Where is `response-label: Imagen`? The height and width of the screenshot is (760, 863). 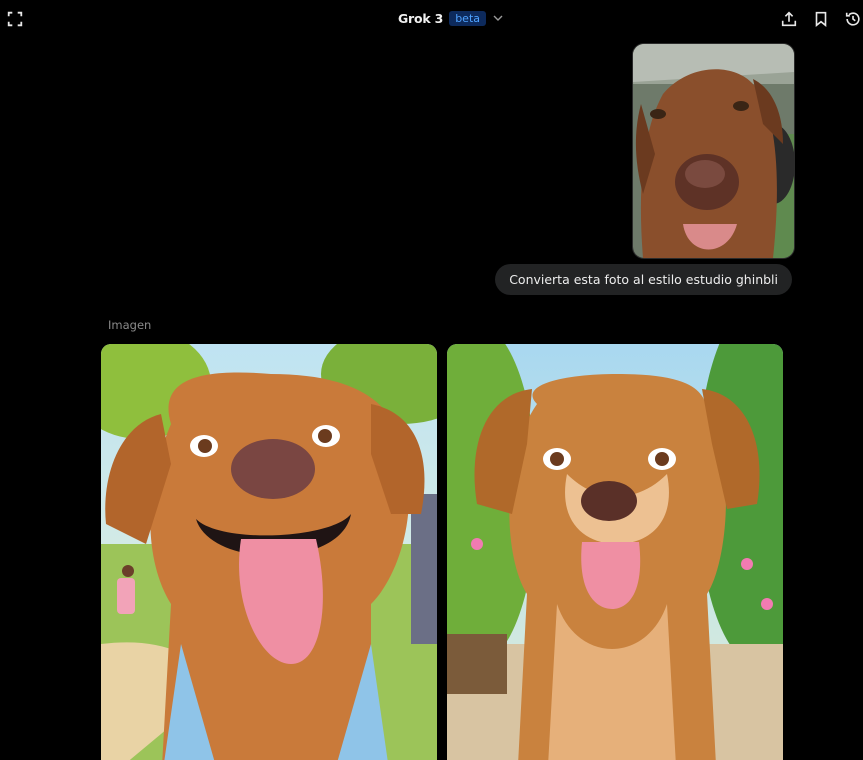 response-label: Imagen is located at coordinates (130, 325).